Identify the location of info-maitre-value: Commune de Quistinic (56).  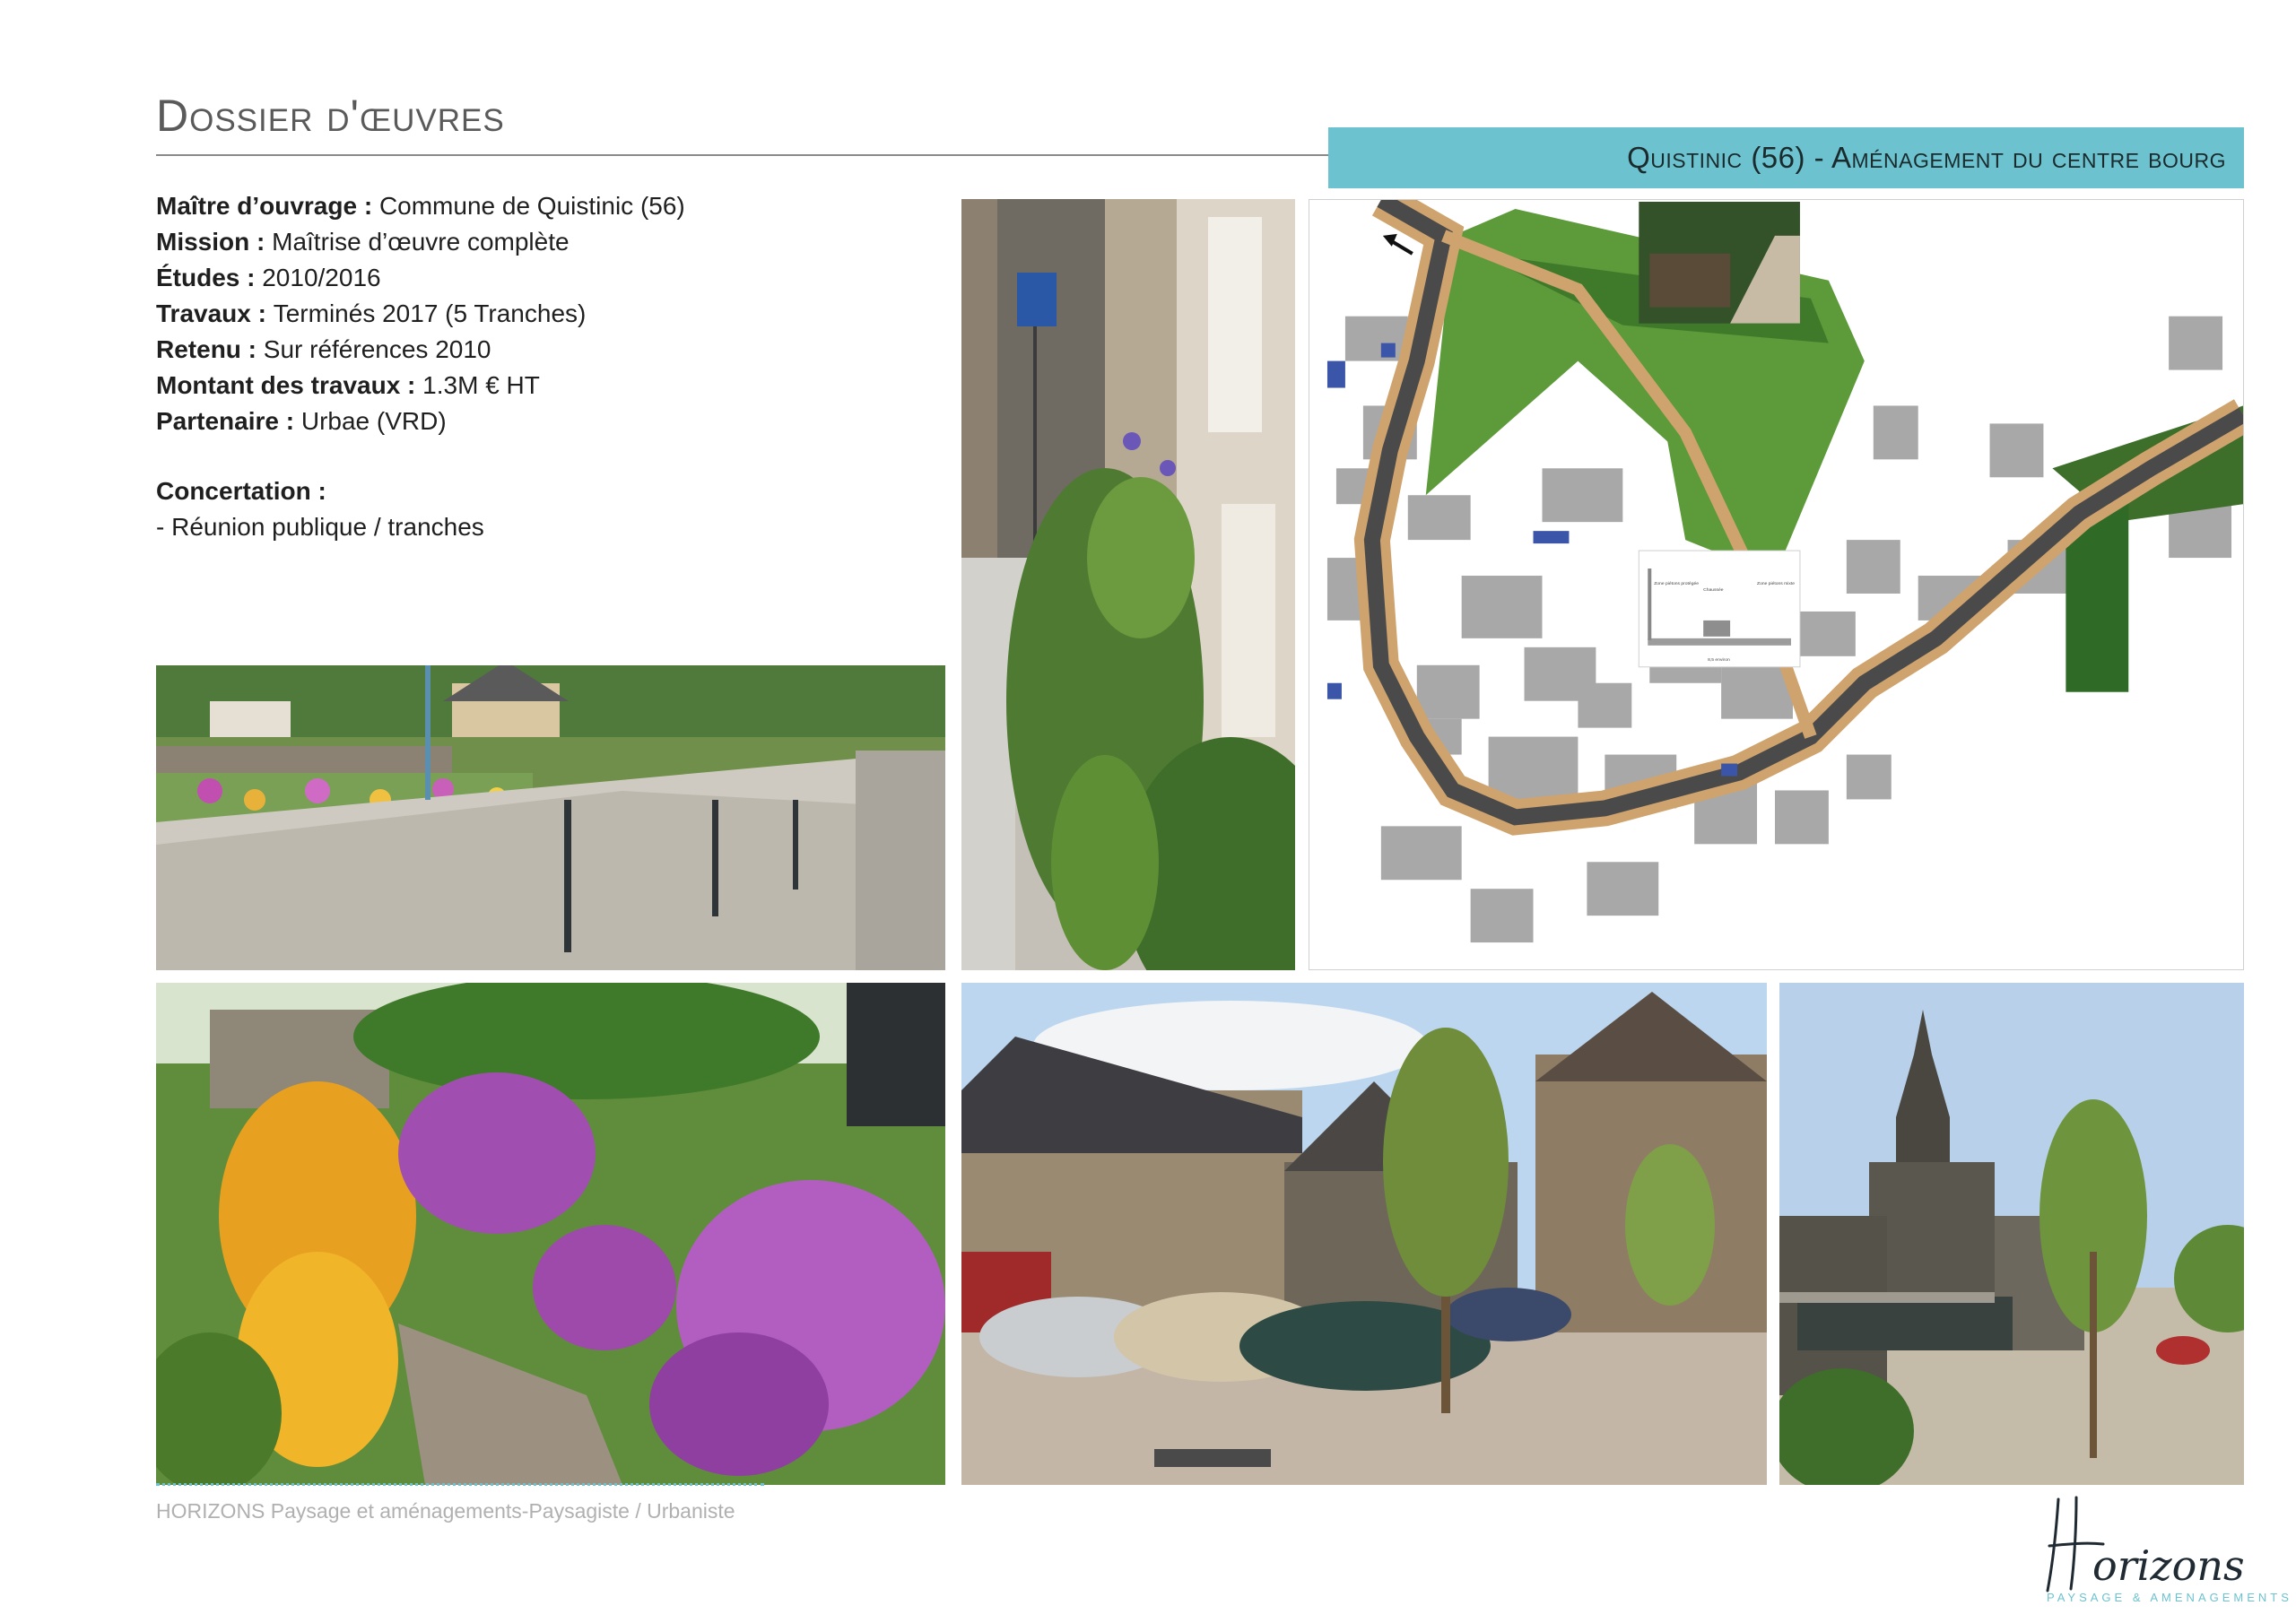
(531, 206).